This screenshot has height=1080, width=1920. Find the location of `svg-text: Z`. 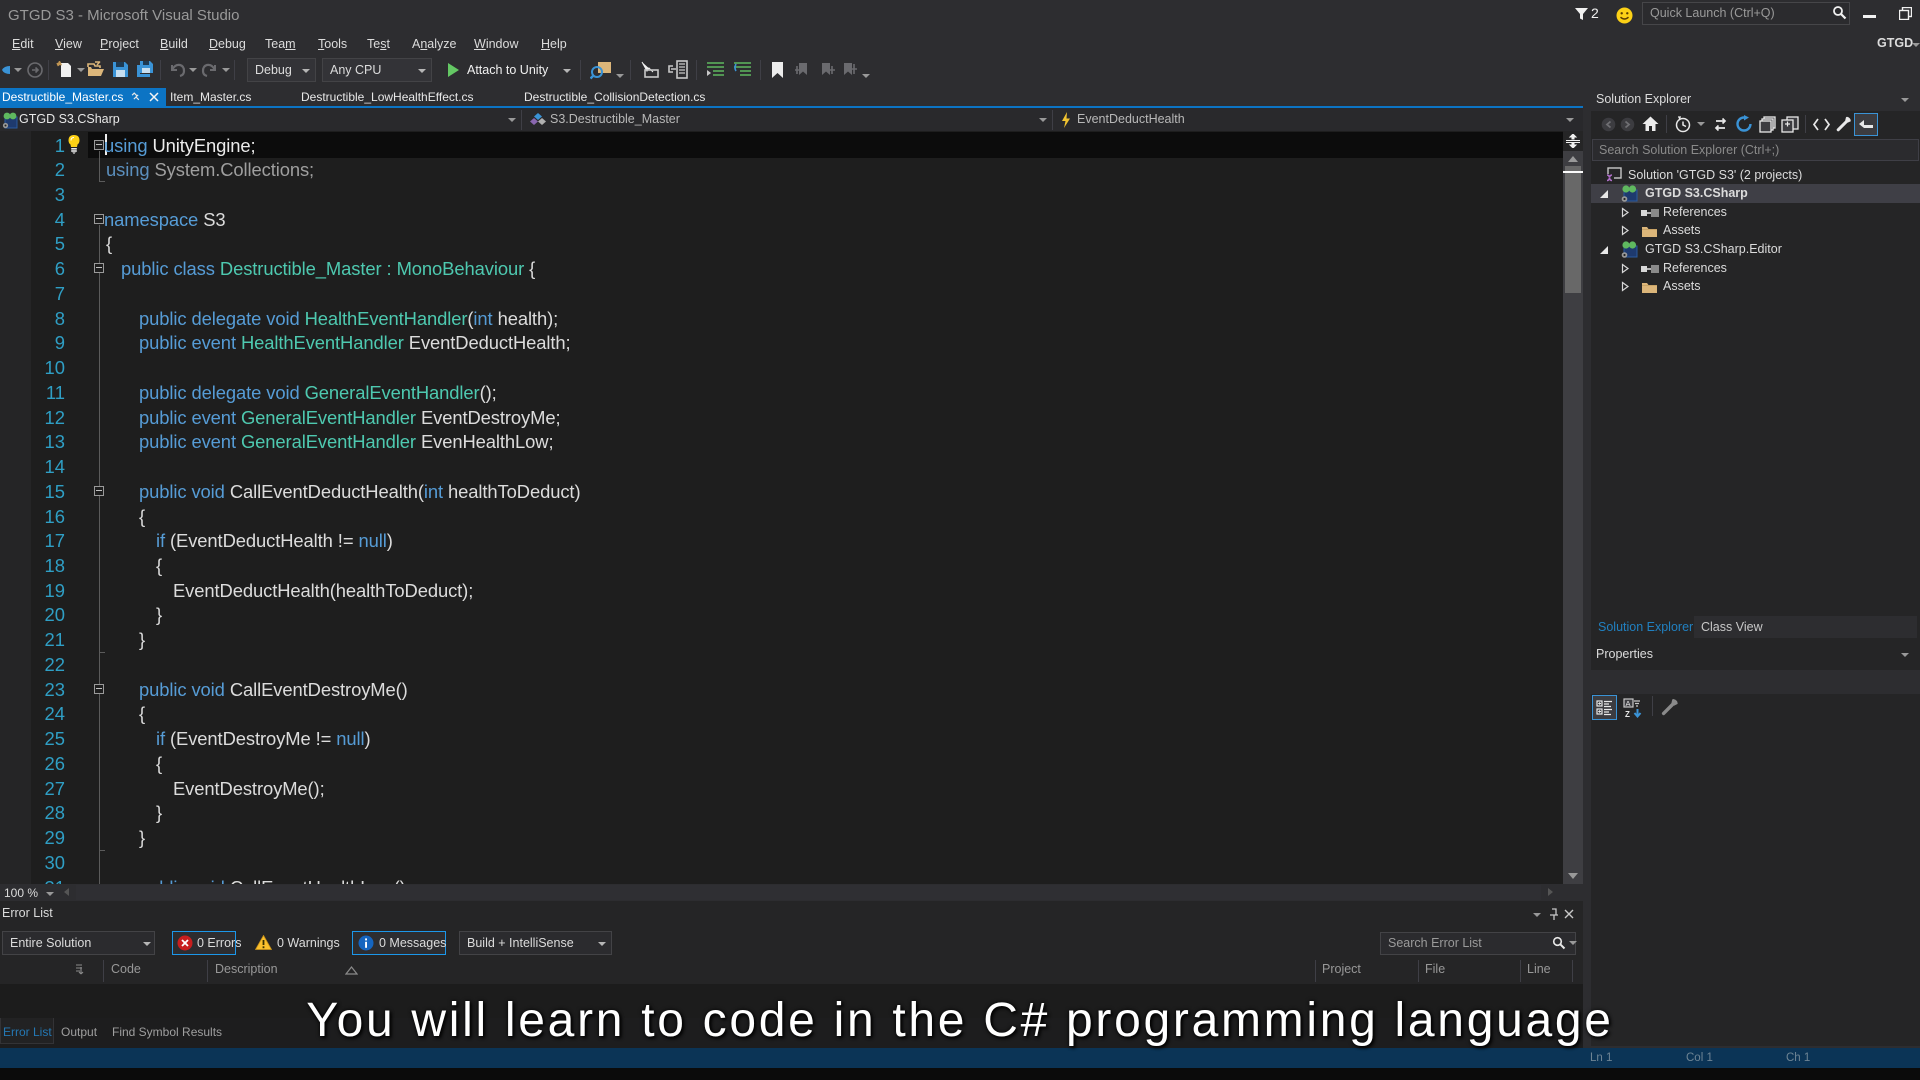

svg-text: Z is located at coordinates (1627, 714).